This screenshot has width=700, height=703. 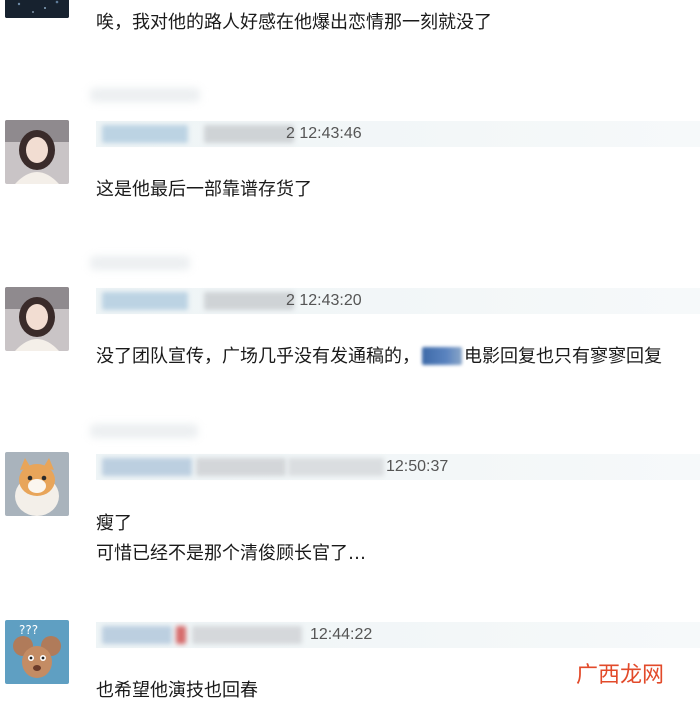 What do you see at coordinates (619, 673) in the screenshot?
I see `site-watermark: 广西龙网` at bounding box center [619, 673].